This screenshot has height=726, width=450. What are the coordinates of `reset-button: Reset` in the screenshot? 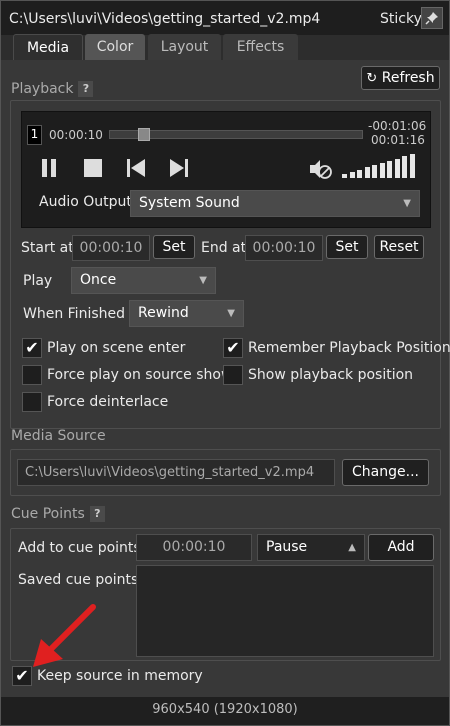 It's located at (399, 247).